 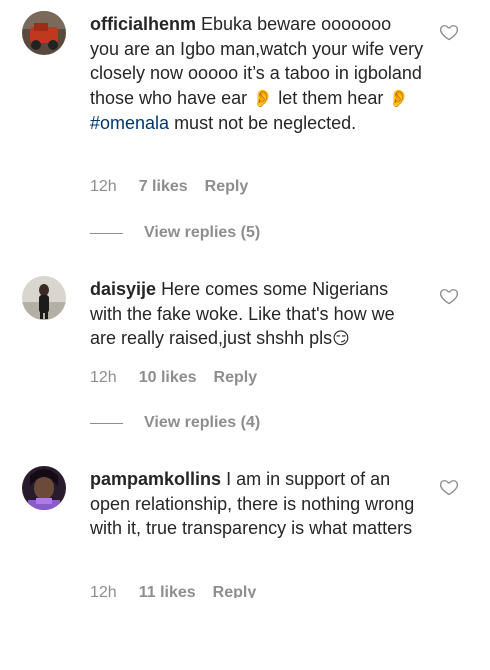 I want to click on likes-count: 11 likes, so click(x=167, y=591).